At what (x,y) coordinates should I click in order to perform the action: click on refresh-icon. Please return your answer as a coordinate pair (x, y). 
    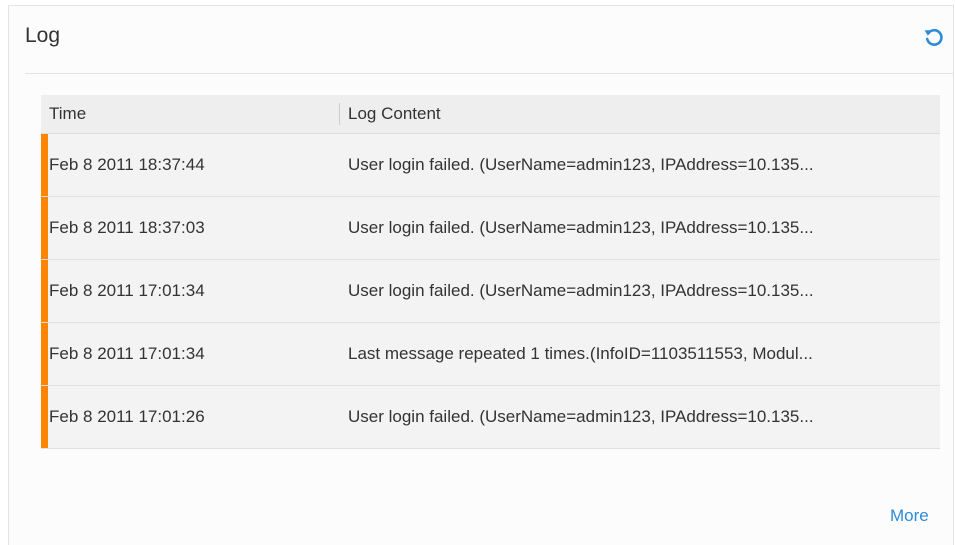
    Looking at the image, I should click on (934, 37).